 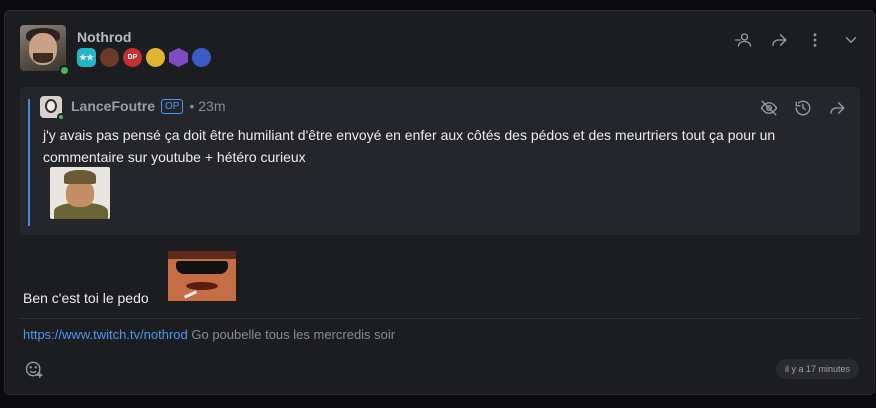 What do you see at coordinates (440, 318) in the screenshot?
I see `signature-divider` at bounding box center [440, 318].